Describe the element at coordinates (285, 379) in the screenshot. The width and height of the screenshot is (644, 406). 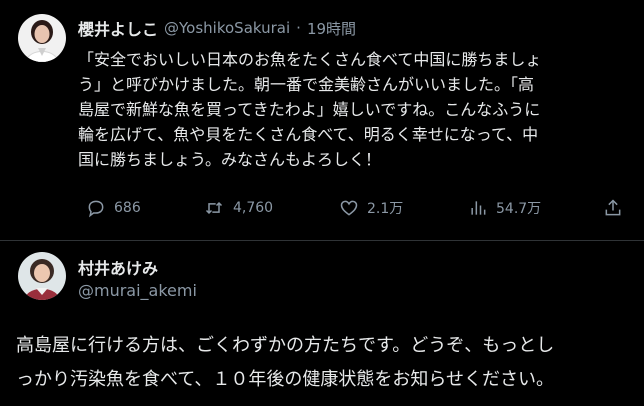
I see `reply-text-line: っかり汚染魚を食べて、１０年後の健康状態をお知らせください。` at that location.